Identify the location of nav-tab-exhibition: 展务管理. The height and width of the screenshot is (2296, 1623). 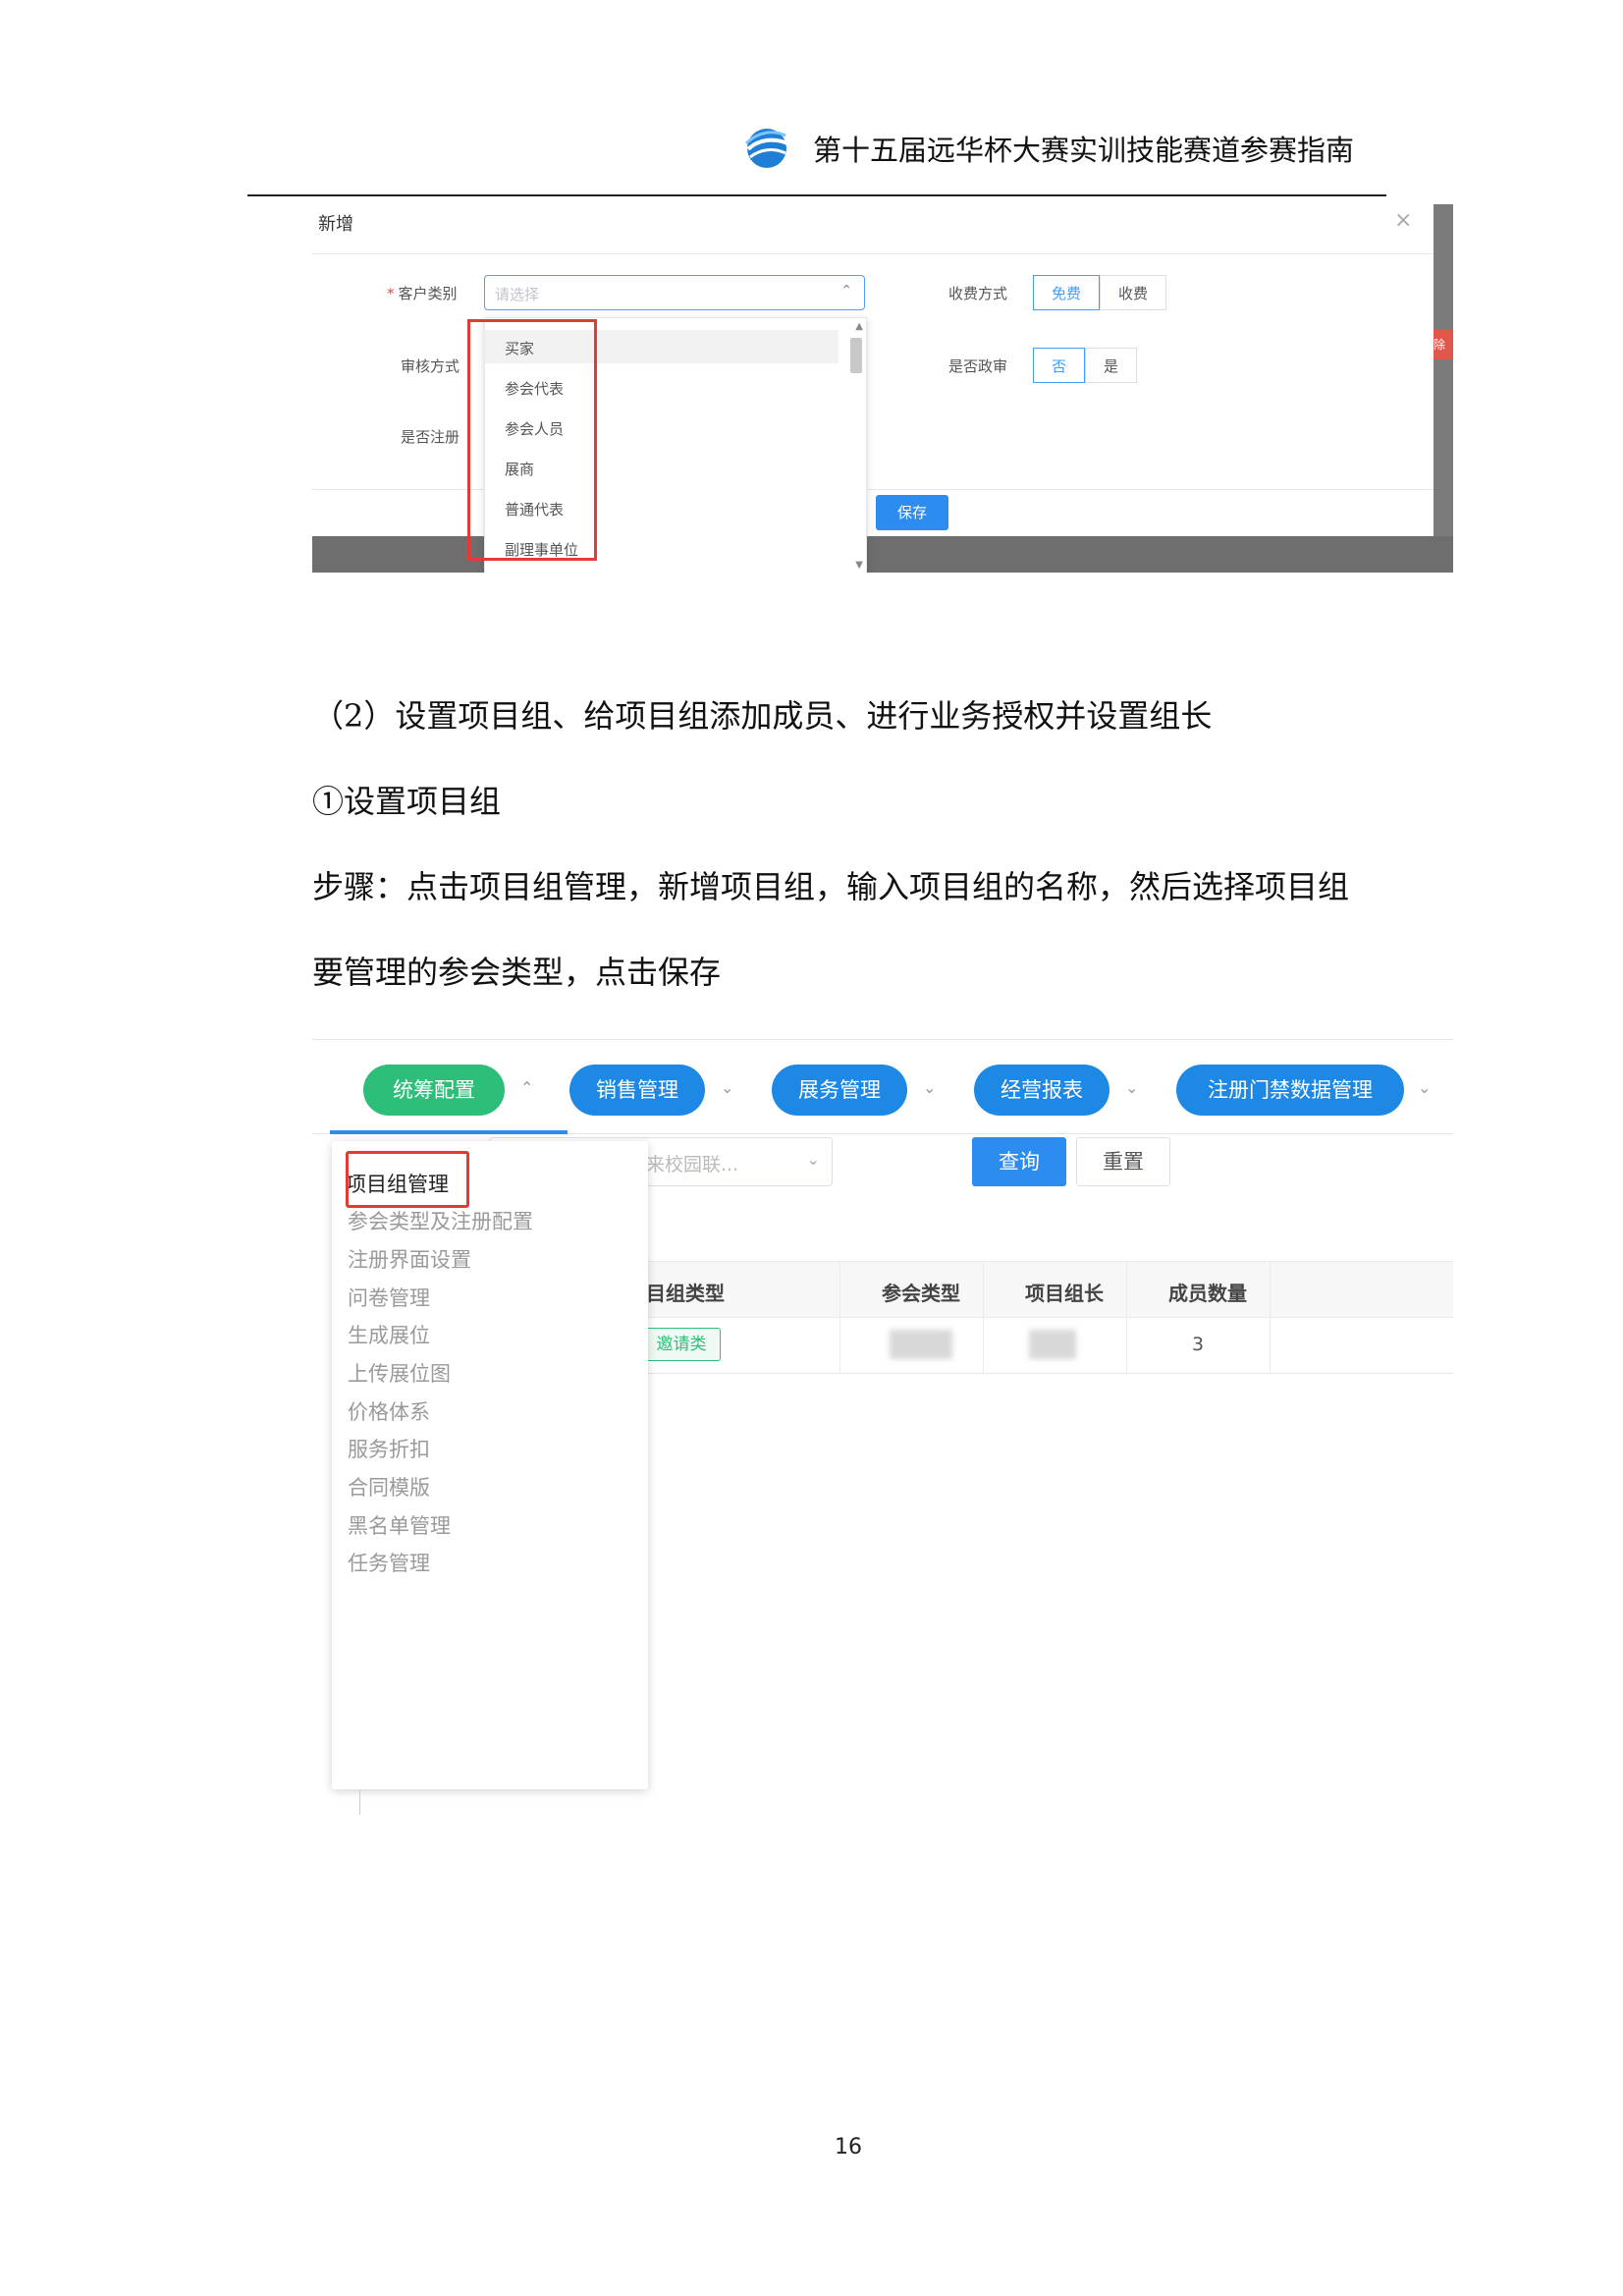
(839, 1090).